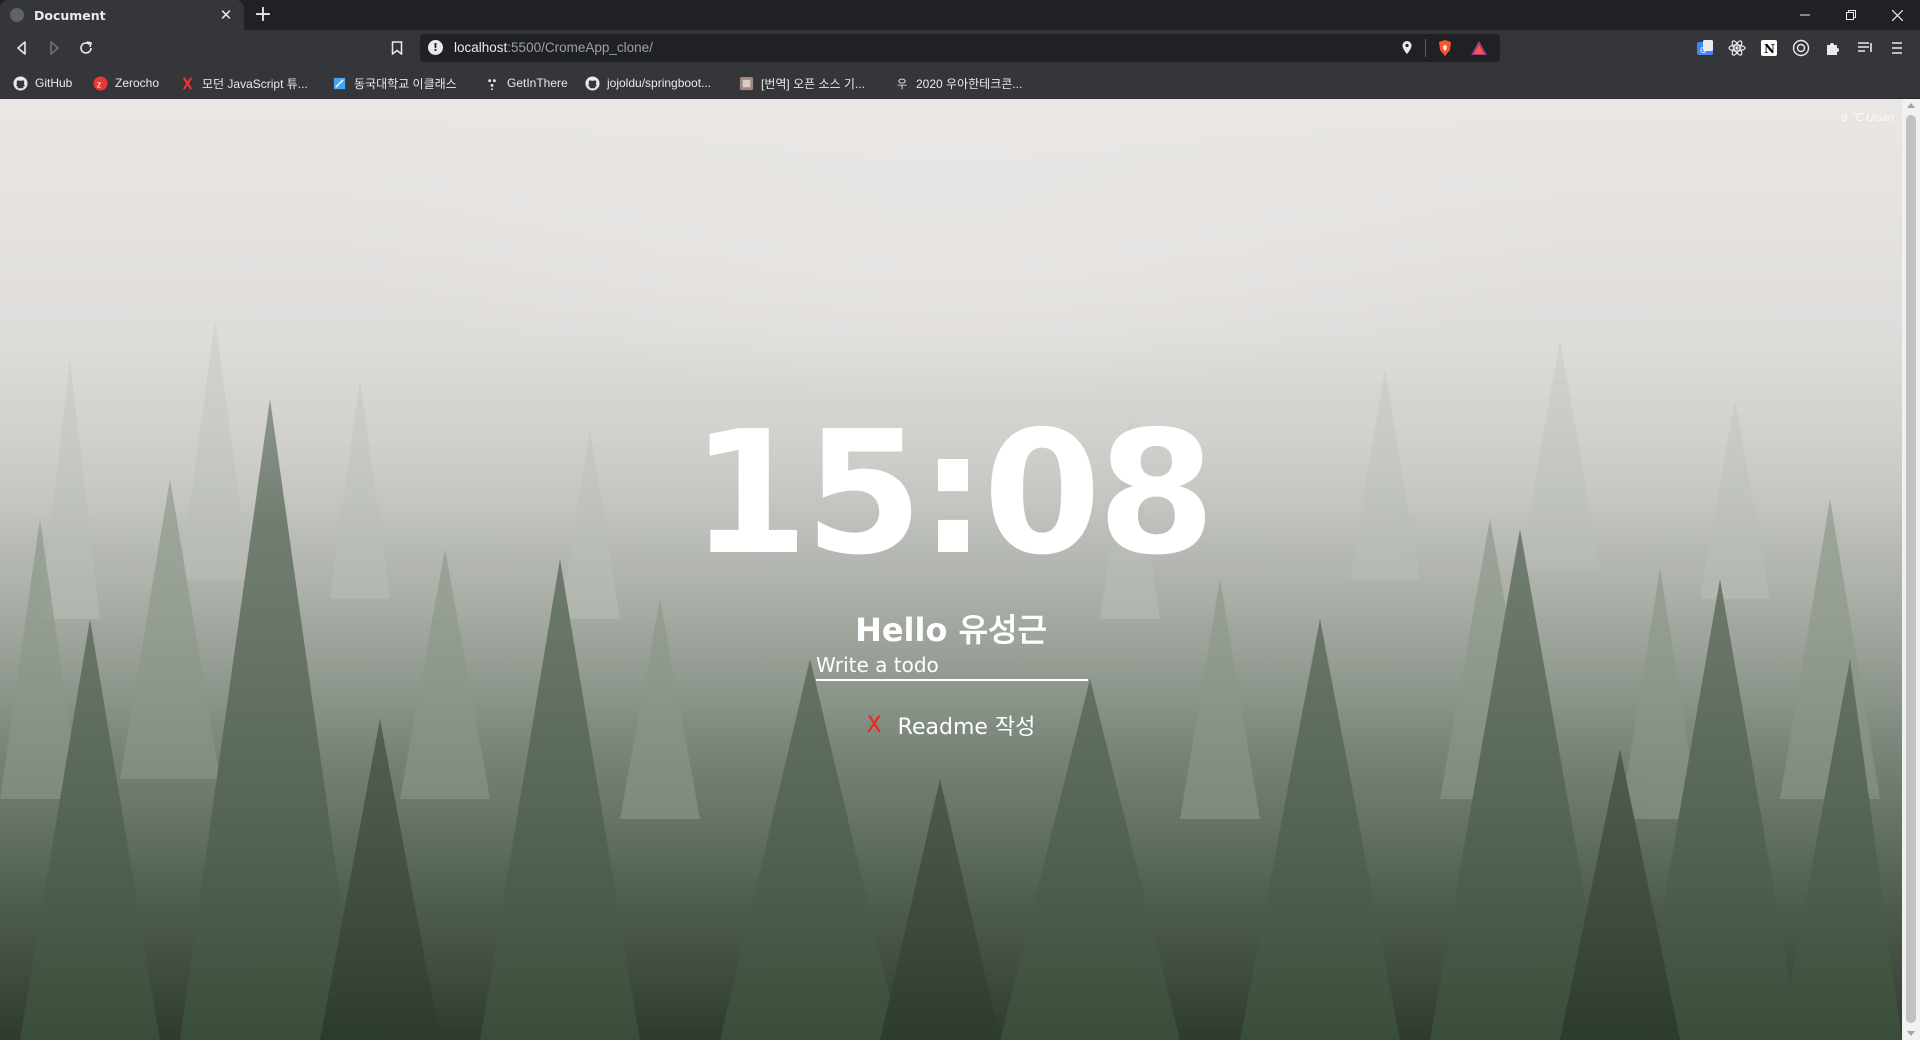 The image size is (1920, 1040). I want to click on todo-text: Readme 작성, so click(966, 727).